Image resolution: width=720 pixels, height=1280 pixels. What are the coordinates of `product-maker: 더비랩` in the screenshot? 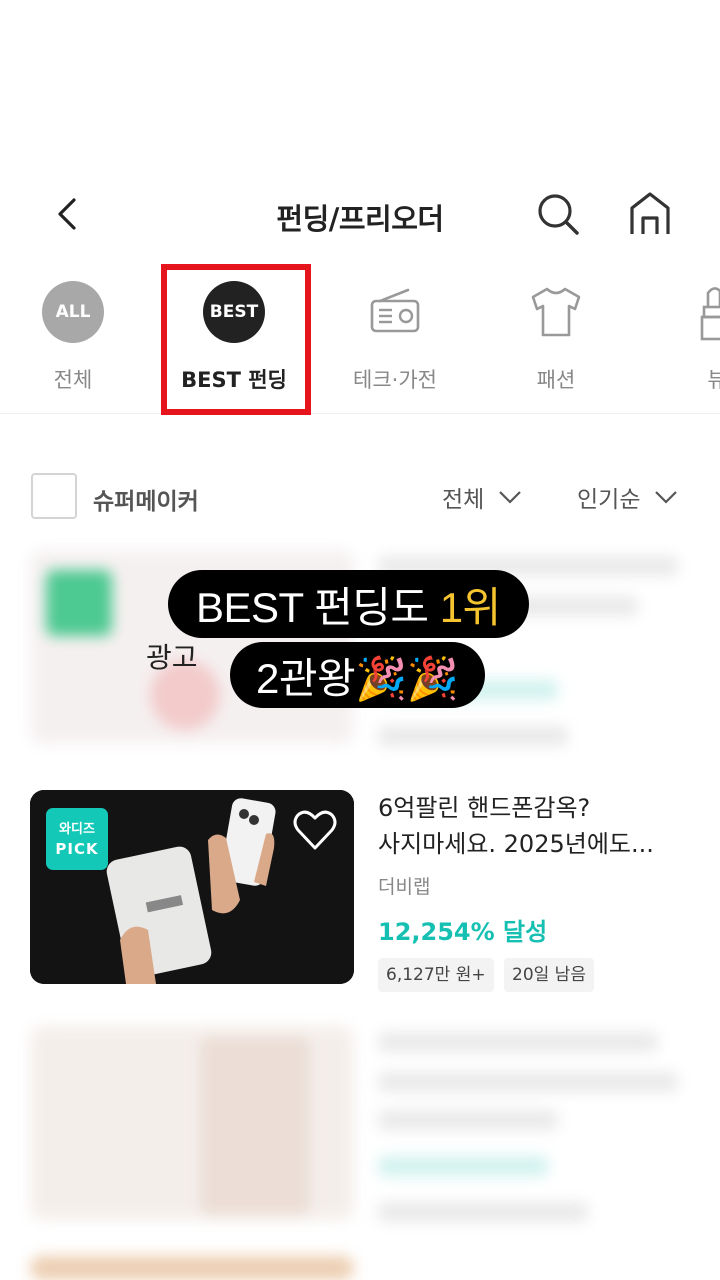 It's located at (404, 887).